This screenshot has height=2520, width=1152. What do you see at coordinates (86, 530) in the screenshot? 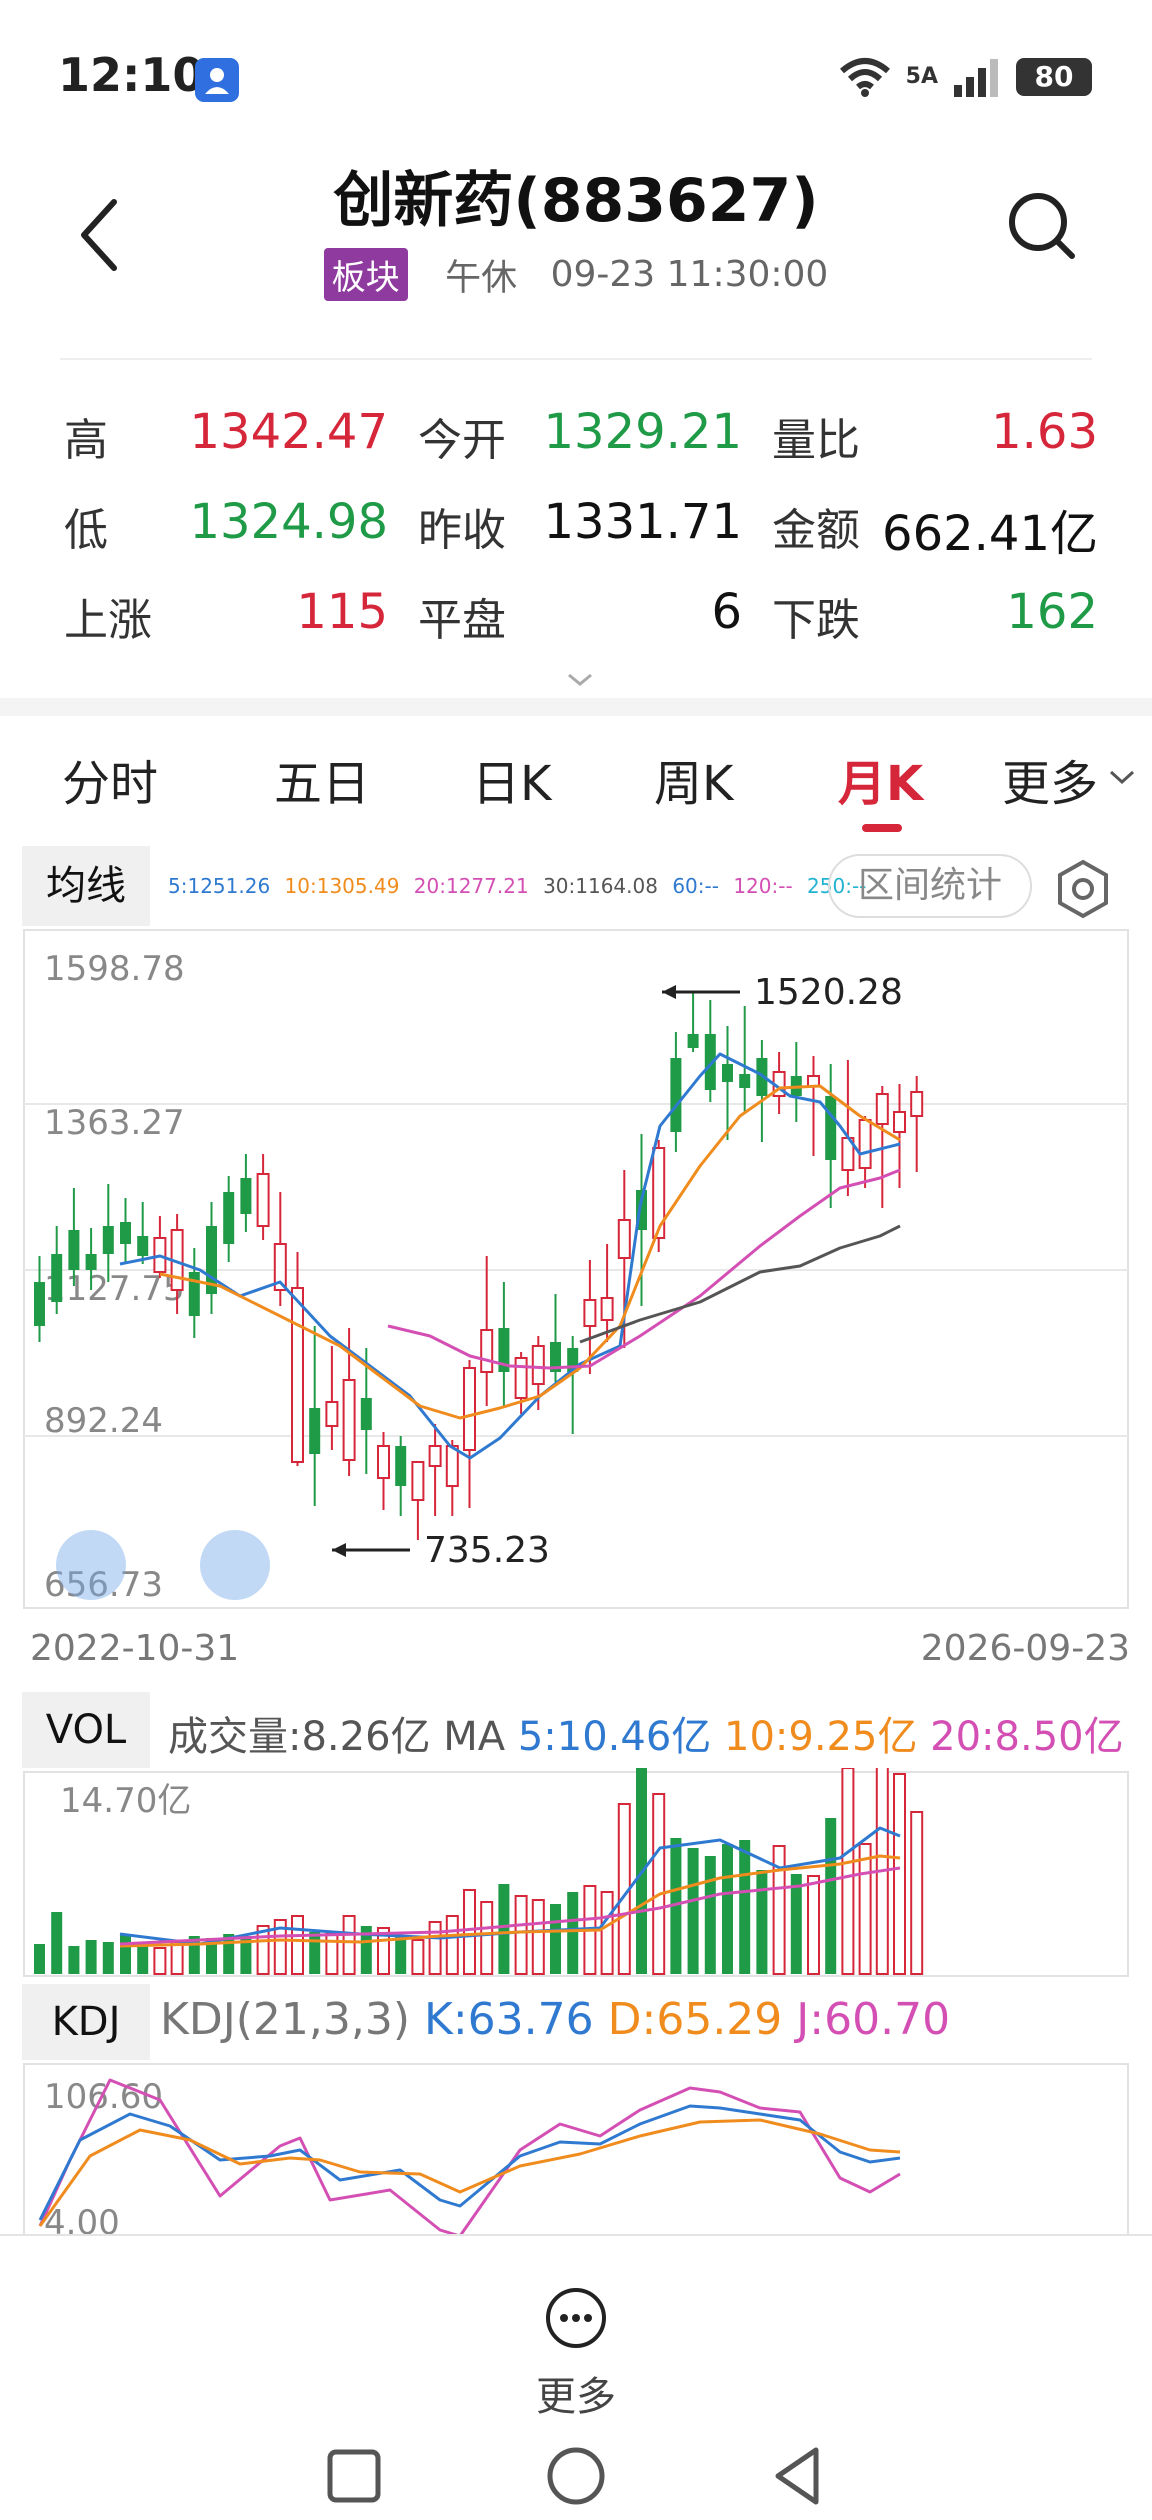
I see `quote-label: 低` at bounding box center [86, 530].